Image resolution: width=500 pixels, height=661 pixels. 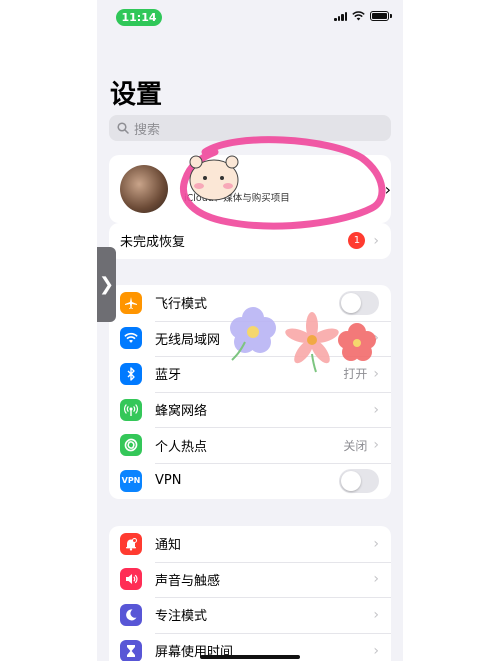 I want to click on cellular-icon, so click(x=131, y=409).